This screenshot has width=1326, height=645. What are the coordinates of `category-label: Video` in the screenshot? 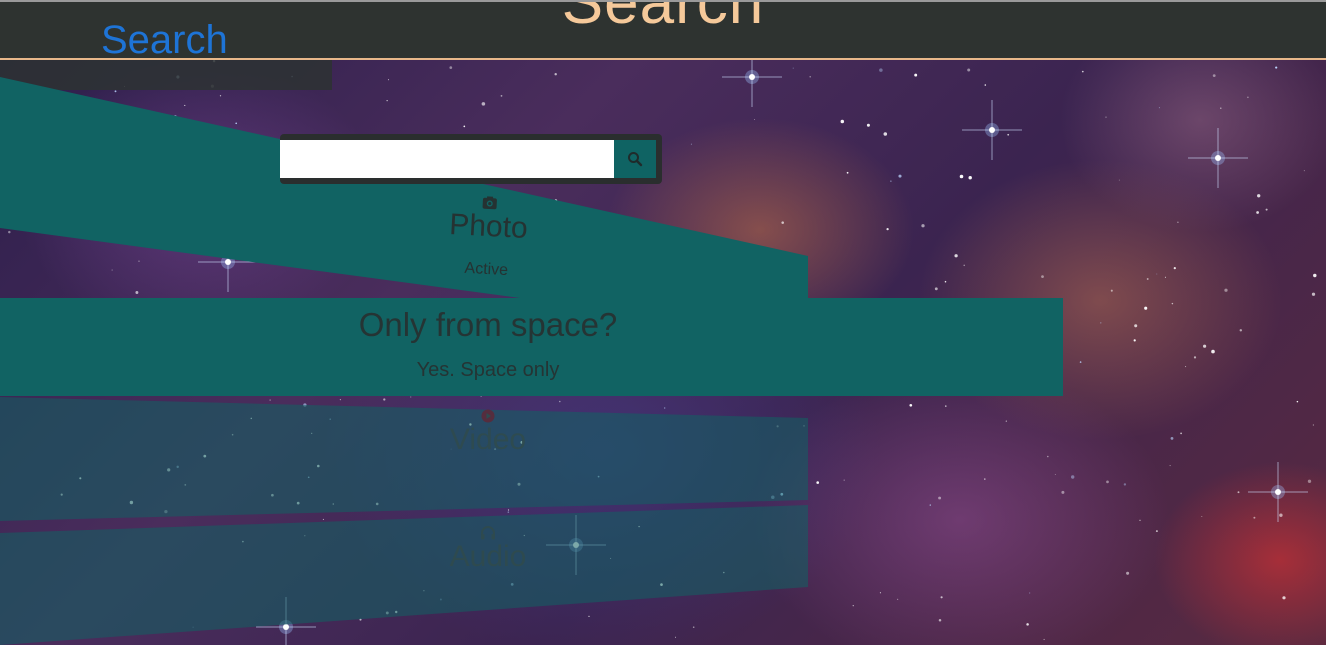 It's located at (488, 439).